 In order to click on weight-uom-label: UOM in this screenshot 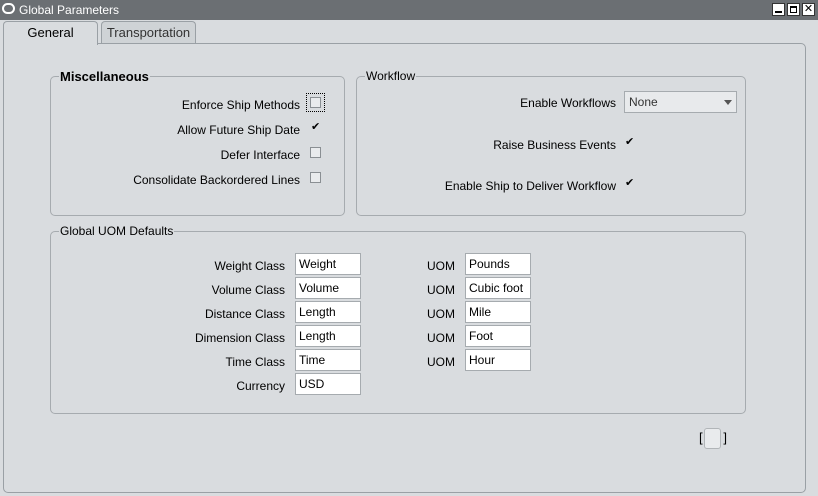, I will do `click(441, 266)`.